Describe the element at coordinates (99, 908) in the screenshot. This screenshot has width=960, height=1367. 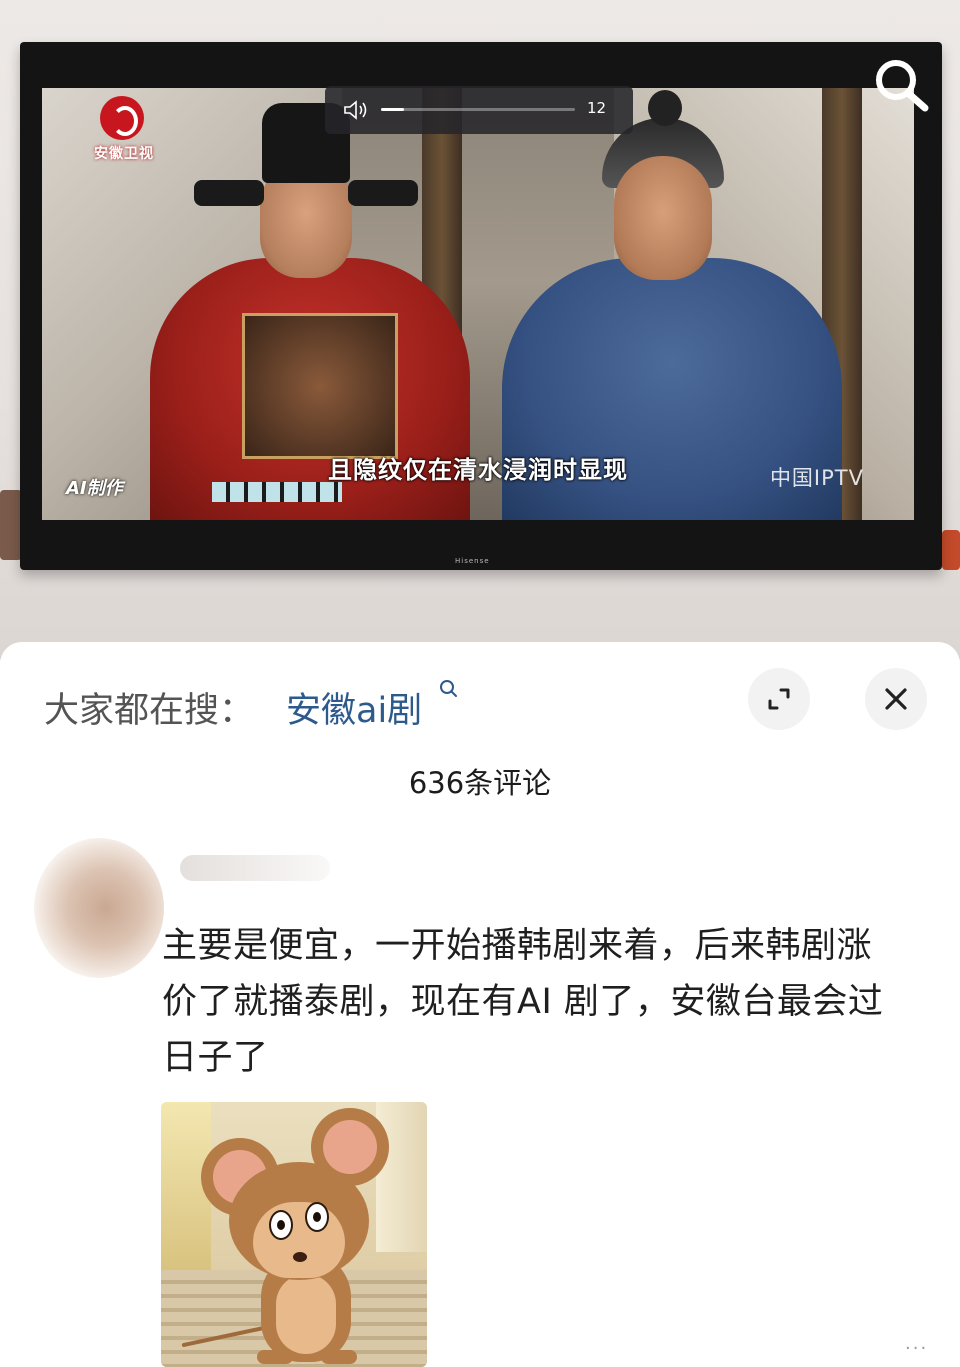
I see `avatar` at that location.